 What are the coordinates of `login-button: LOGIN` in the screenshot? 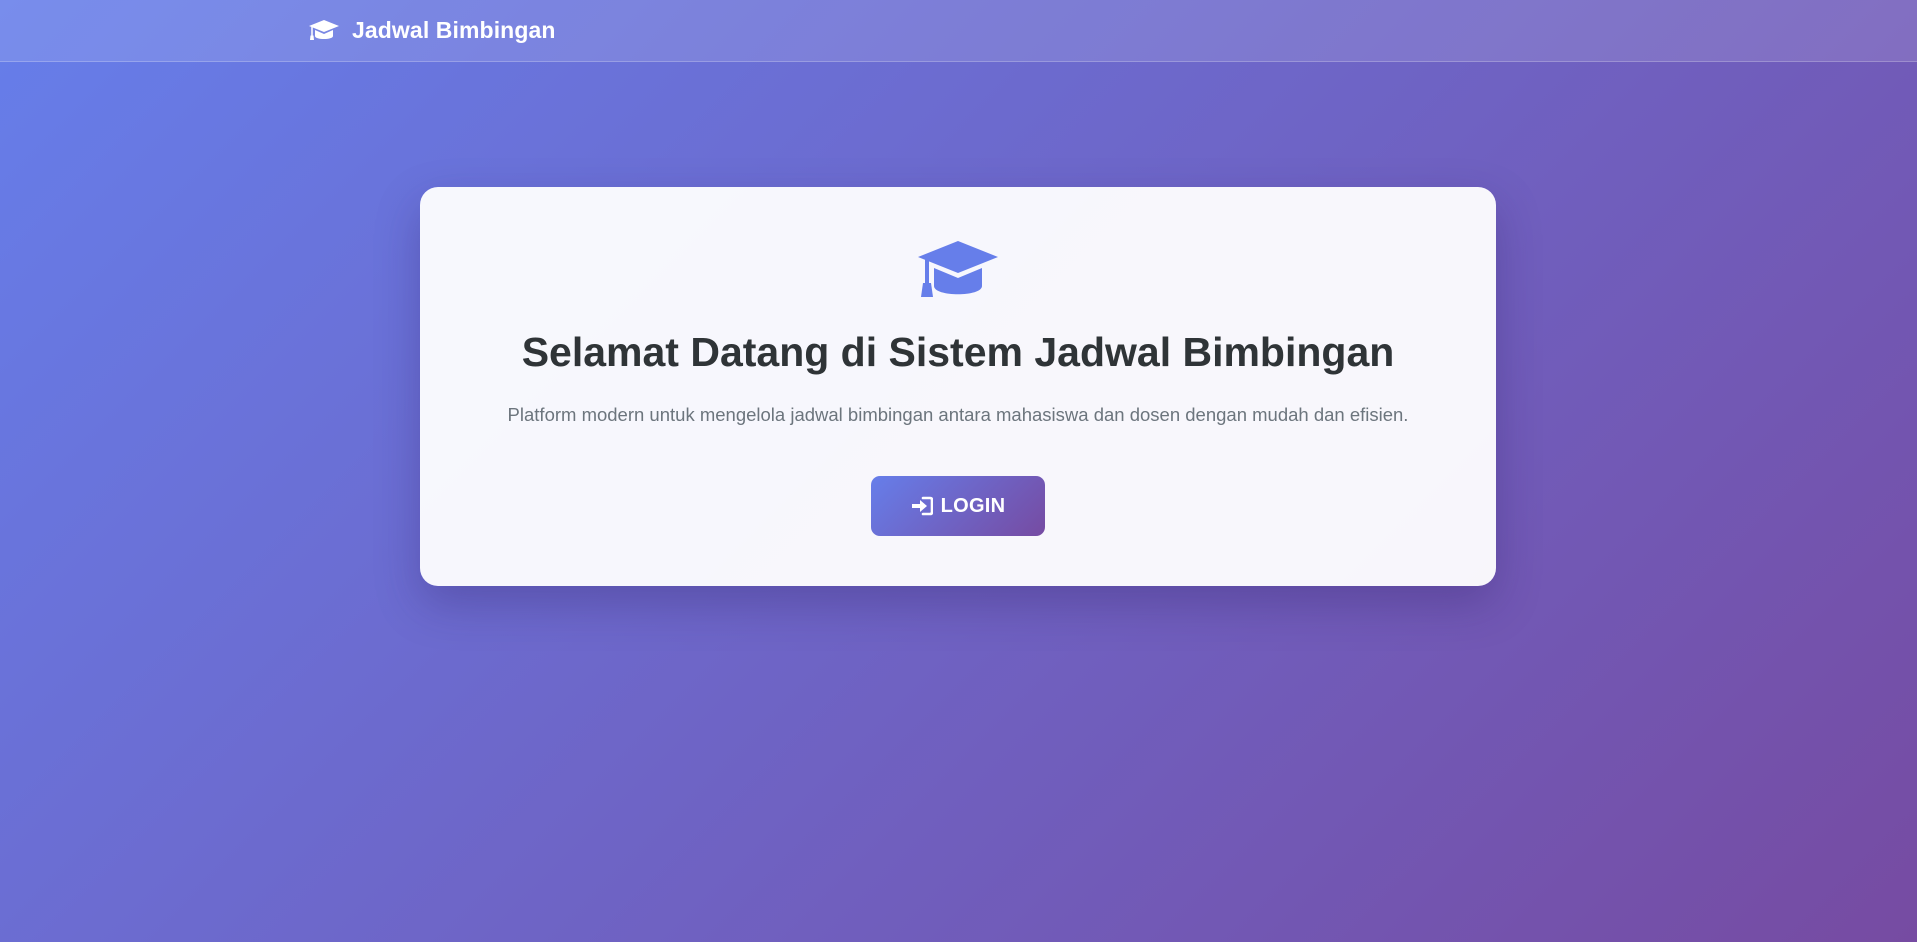 It's located at (958, 506).